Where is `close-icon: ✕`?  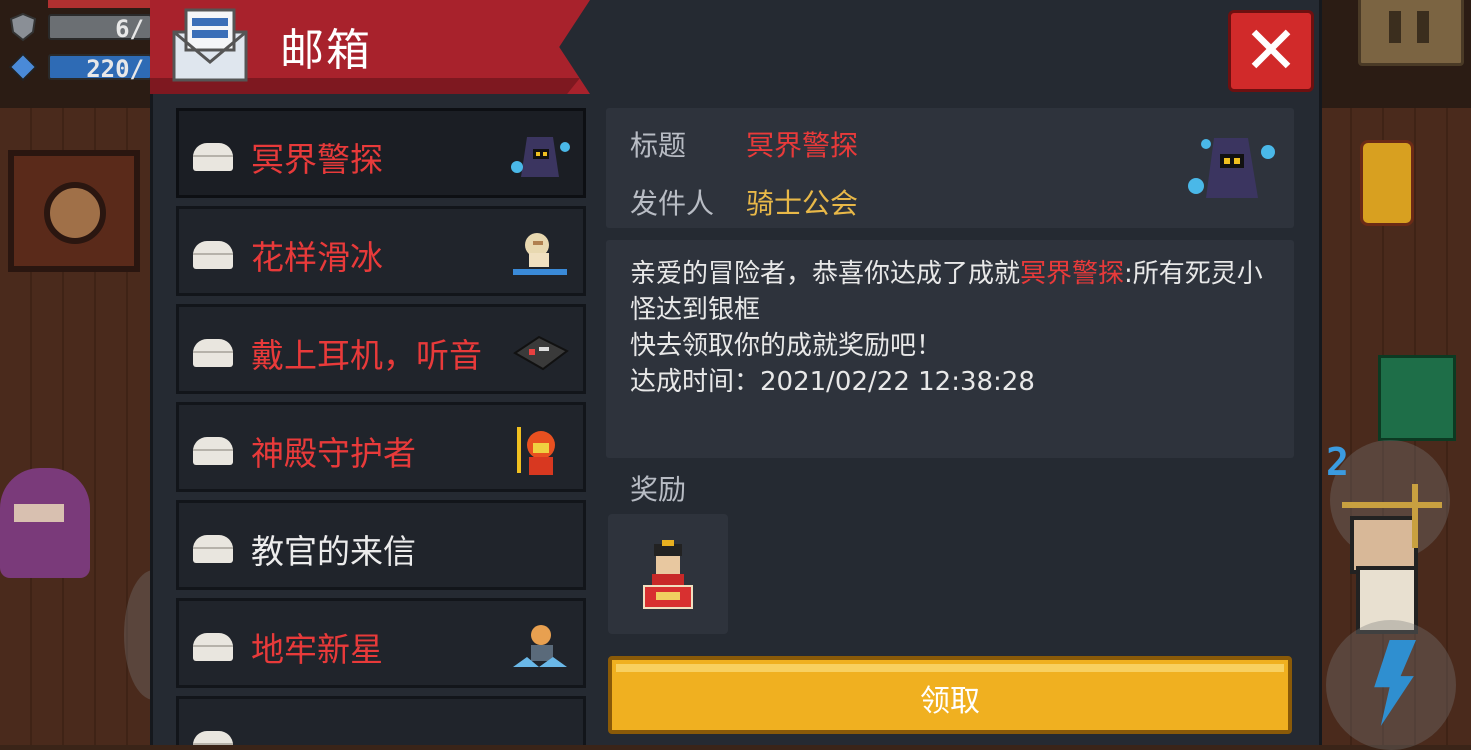
close-icon: ✕ is located at coordinates (1271, 50).